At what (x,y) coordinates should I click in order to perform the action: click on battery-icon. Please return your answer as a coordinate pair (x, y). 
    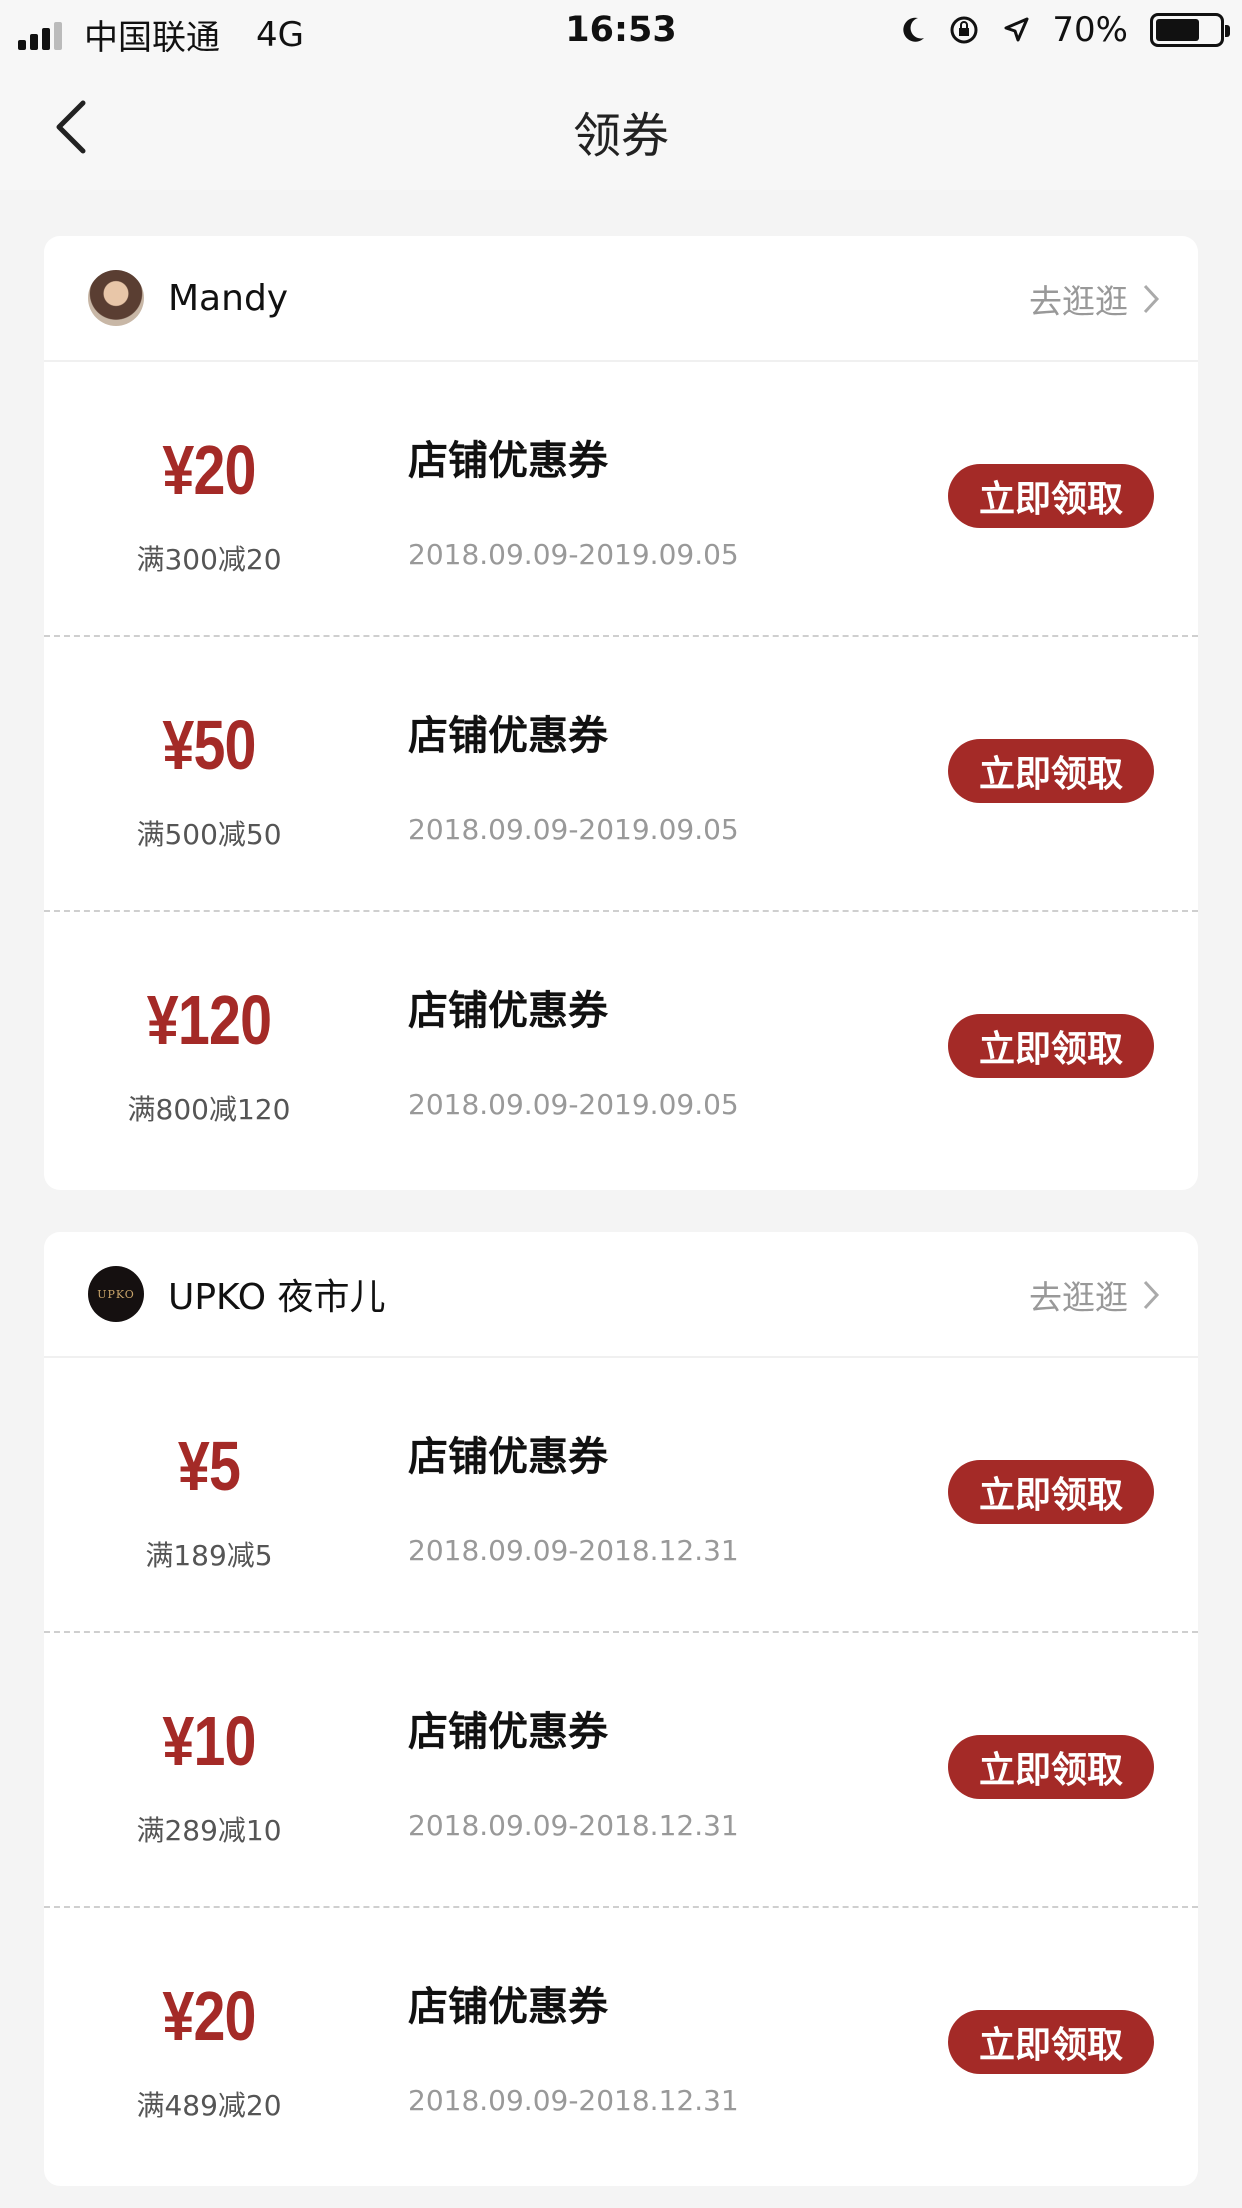
    Looking at the image, I should click on (1190, 30).